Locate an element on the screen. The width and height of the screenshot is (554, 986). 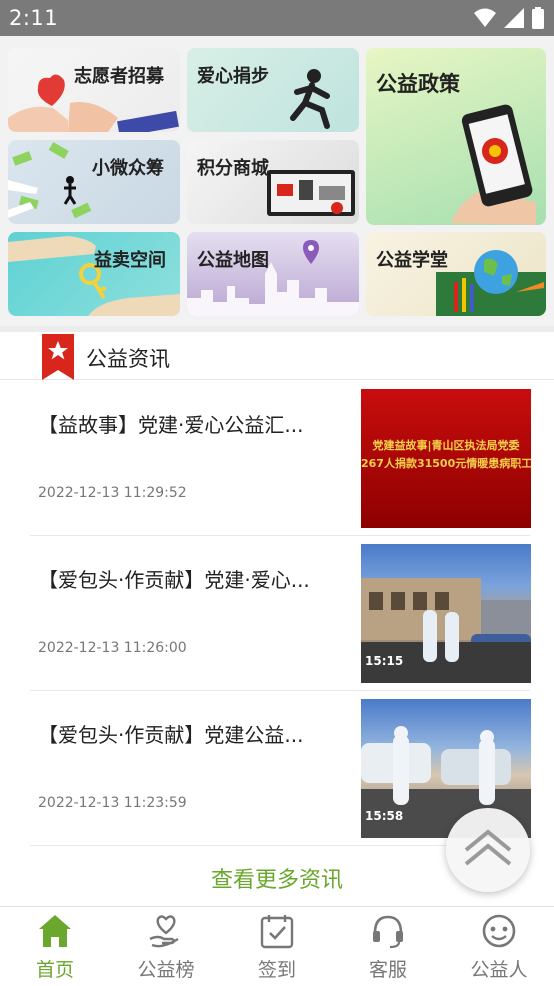
news-thumbnail: 15:15 is located at coordinates (446, 613).